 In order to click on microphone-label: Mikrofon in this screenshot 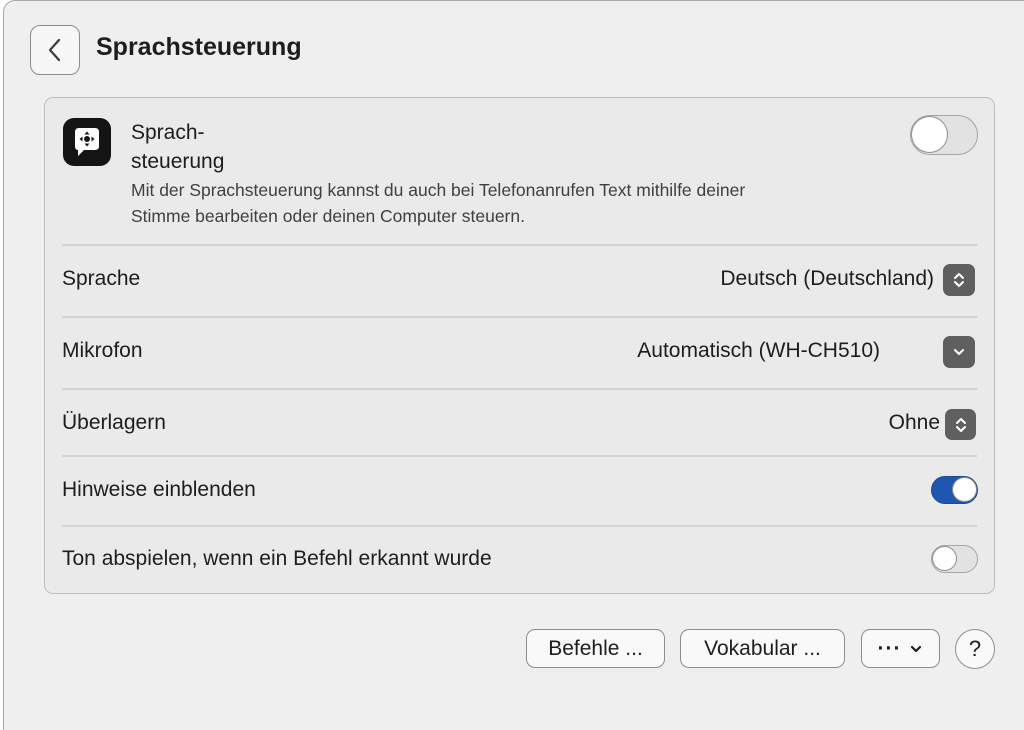, I will do `click(102, 350)`.